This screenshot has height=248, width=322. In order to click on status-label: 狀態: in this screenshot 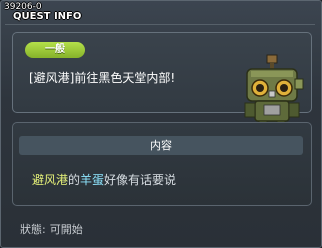, I will do `click(33, 229)`.